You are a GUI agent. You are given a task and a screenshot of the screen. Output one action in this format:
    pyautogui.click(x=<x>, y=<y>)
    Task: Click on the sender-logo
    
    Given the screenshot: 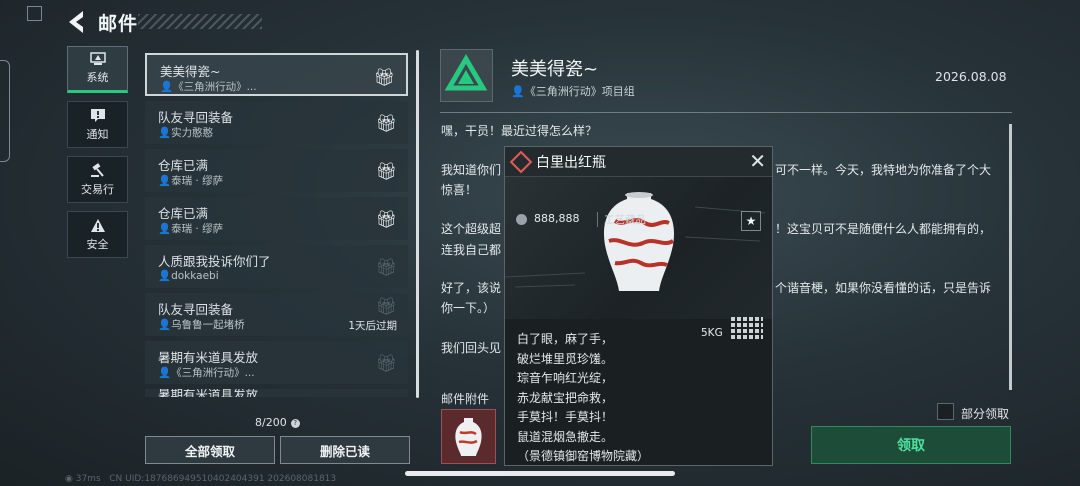 What is the action you would take?
    pyautogui.click(x=466, y=75)
    